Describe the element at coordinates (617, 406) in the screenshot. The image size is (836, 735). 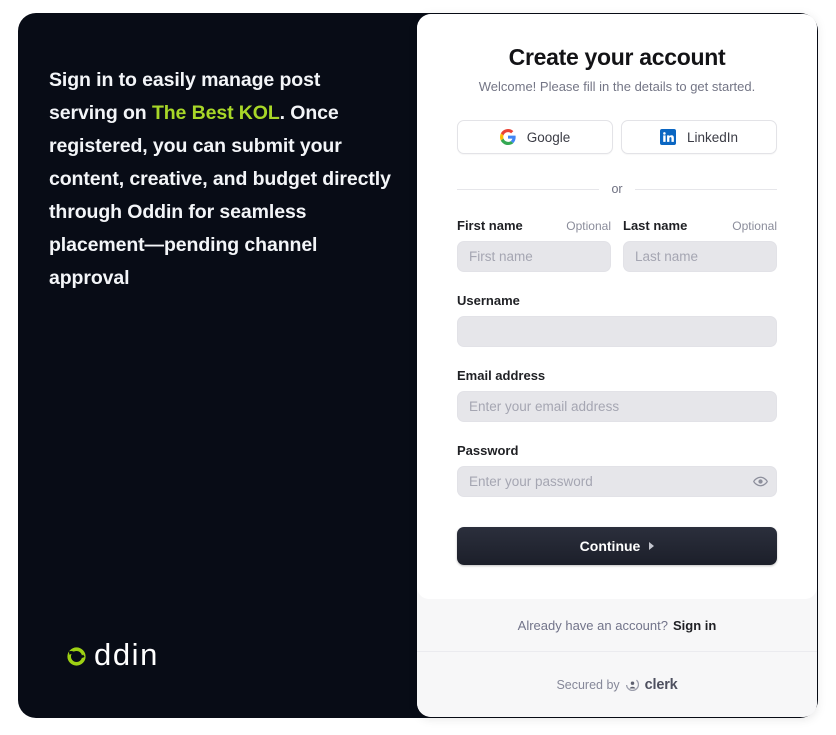
I see `email-input` at that location.